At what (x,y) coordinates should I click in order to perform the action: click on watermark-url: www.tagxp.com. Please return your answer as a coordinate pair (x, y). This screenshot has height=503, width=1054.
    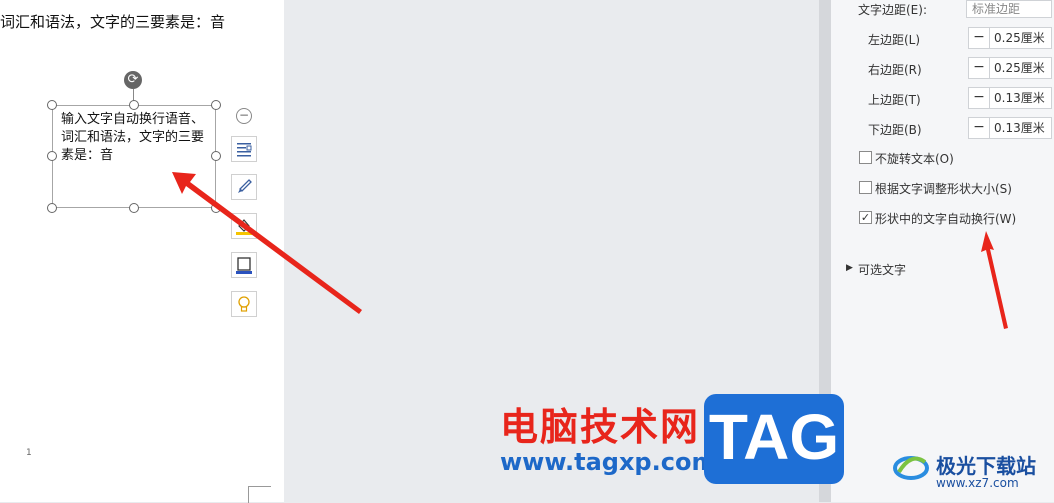
    Looking at the image, I should click on (608, 462).